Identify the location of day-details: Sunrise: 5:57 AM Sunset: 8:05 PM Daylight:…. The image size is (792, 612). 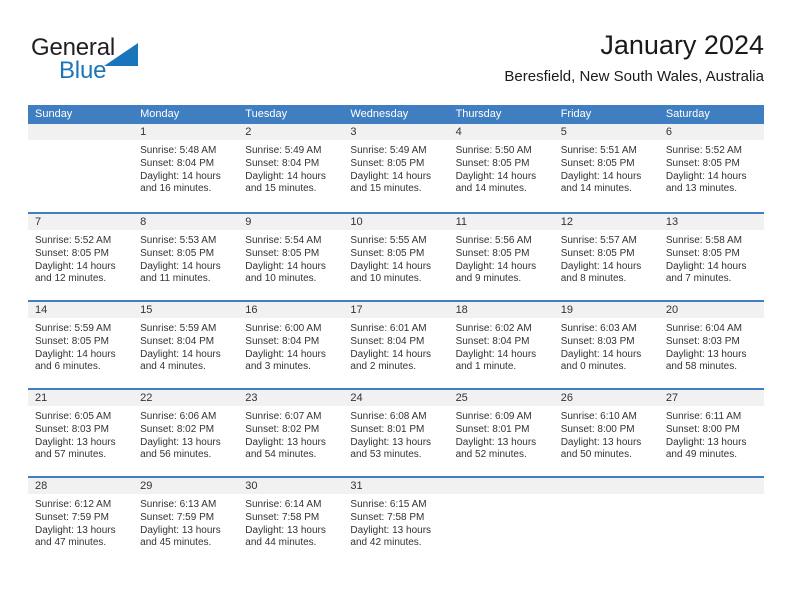
(606, 258).